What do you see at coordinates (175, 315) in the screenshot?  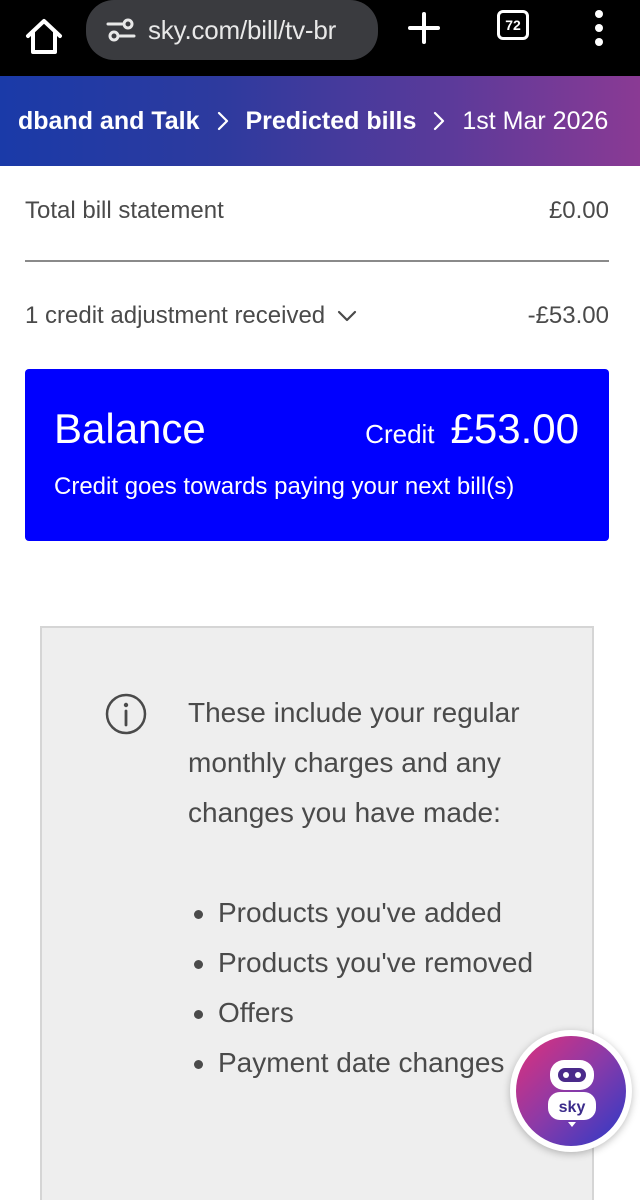 I see `credit-adjustment-label: 1 credit adjustment received` at bounding box center [175, 315].